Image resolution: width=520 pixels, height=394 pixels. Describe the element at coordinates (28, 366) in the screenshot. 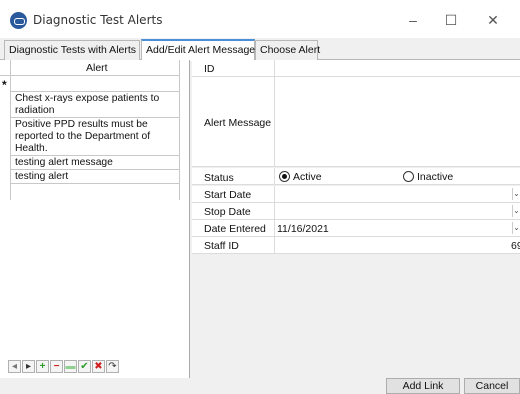

I see `next-record-button: ▸` at that location.